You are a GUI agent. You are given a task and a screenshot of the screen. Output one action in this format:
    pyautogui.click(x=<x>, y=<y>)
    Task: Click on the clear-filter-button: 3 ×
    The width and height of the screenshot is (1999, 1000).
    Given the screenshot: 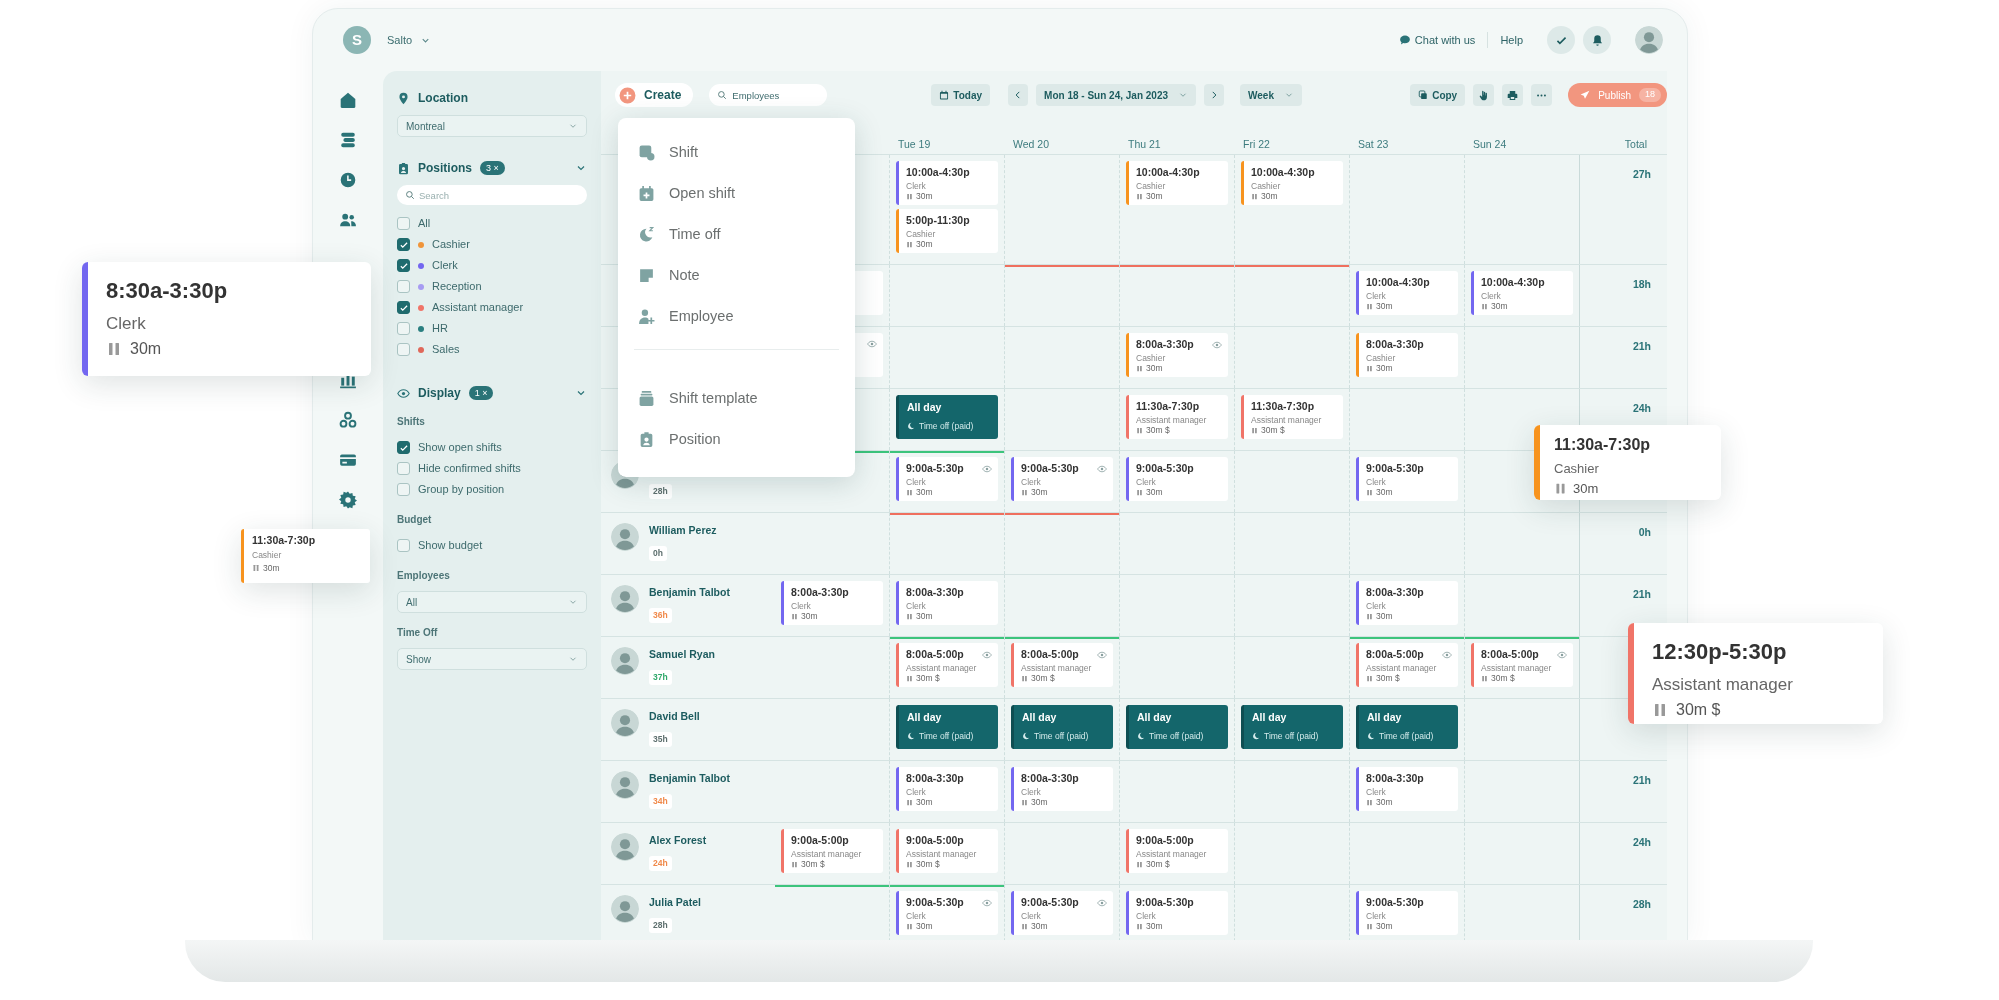 What is the action you would take?
    pyautogui.click(x=492, y=168)
    